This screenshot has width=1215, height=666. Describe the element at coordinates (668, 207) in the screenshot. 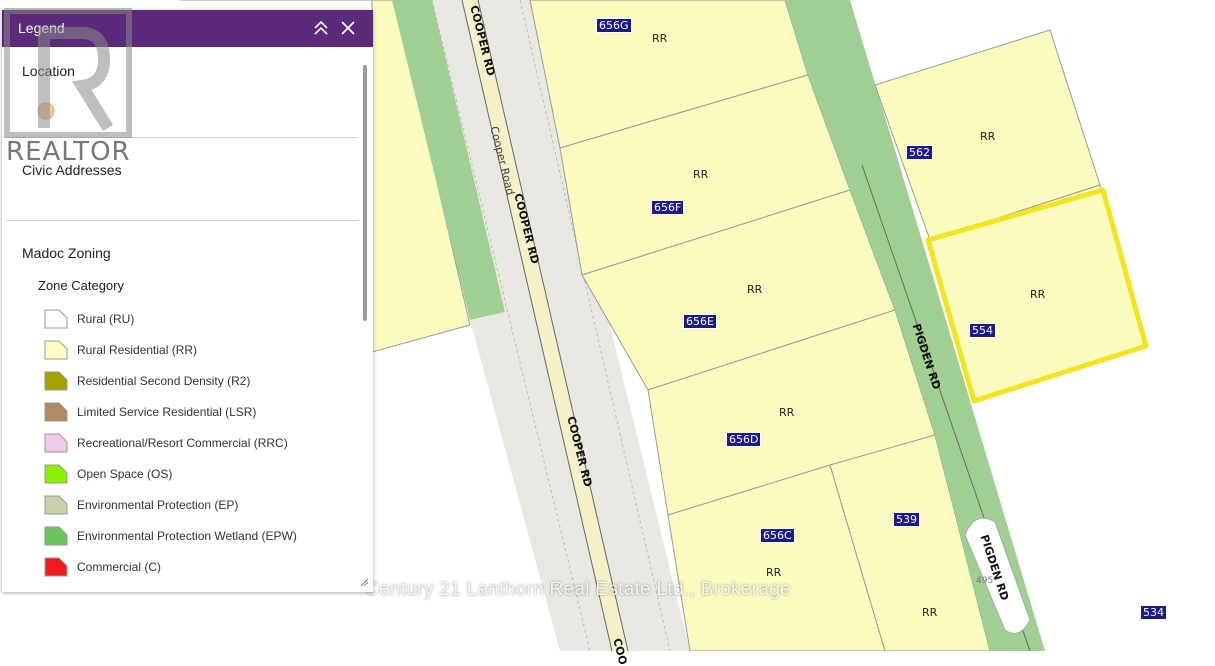

I see `address-656f: 656F` at that location.